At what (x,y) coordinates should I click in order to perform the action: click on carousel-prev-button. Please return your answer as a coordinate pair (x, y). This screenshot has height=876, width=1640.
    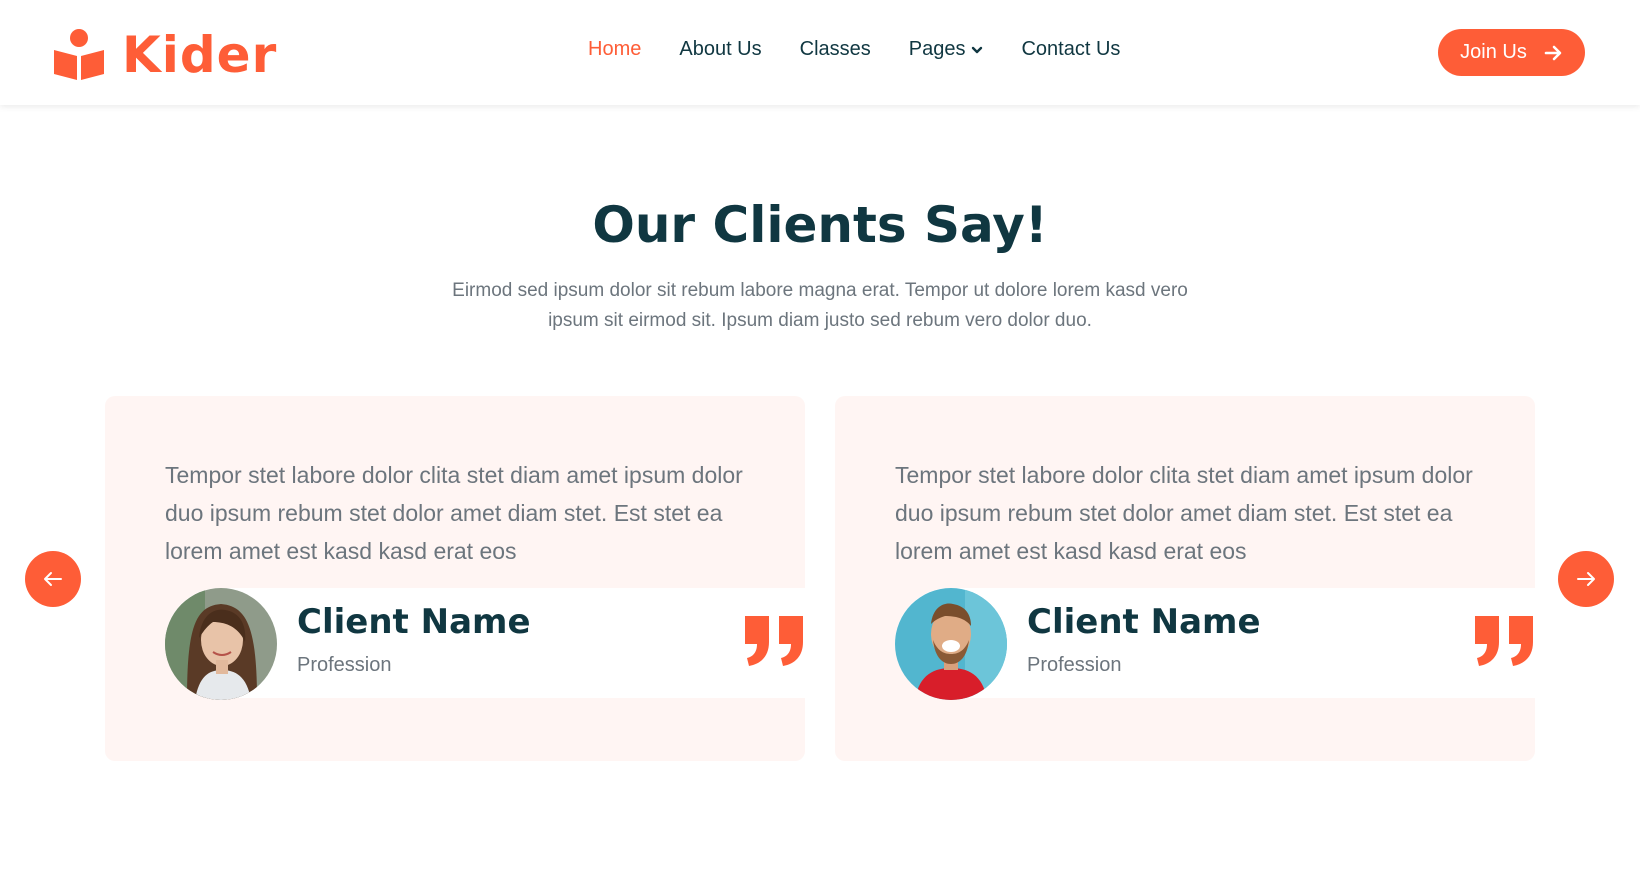
    Looking at the image, I should click on (53, 579).